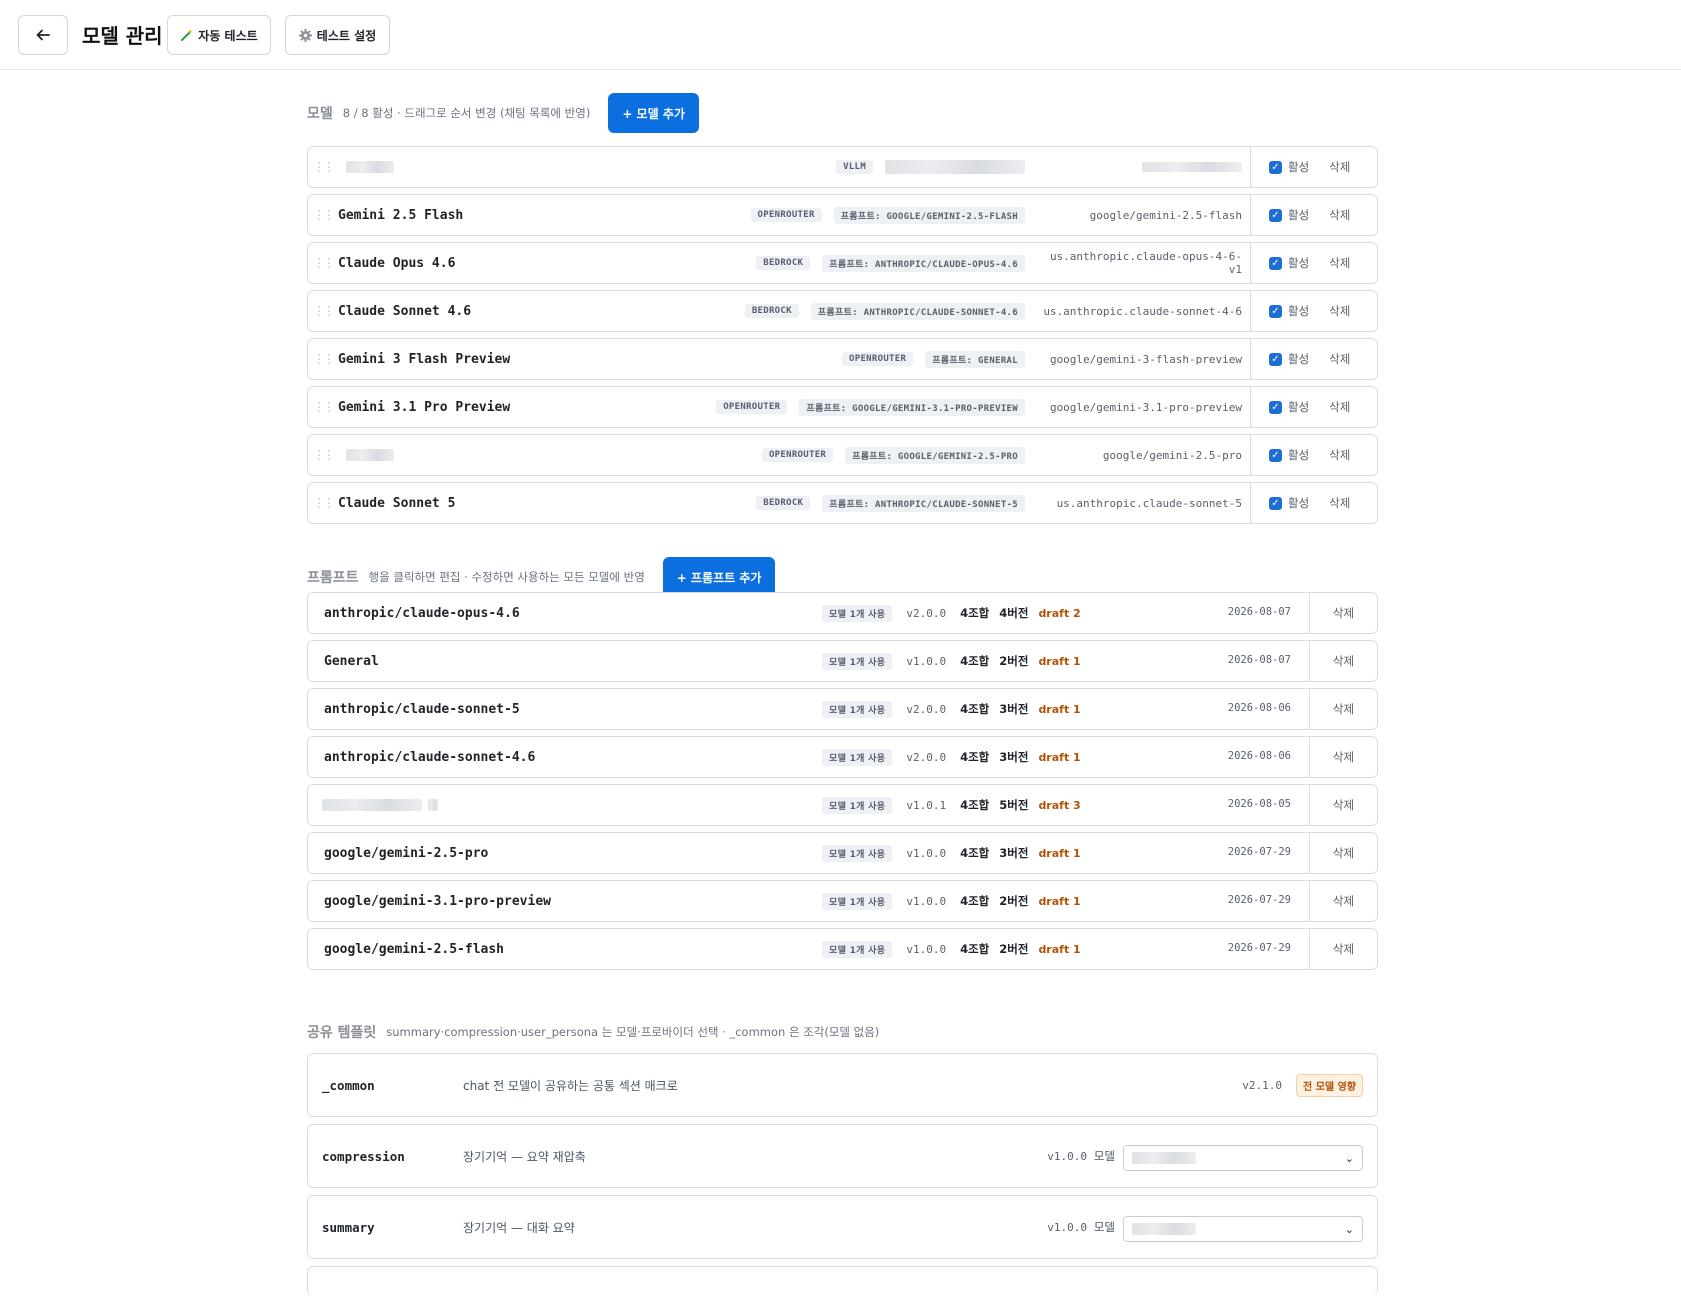 This screenshot has height=1296, width=1681. Describe the element at coordinates (926, 901) in the screenshot. I see `prompt-version: v1.0.0` at that location.